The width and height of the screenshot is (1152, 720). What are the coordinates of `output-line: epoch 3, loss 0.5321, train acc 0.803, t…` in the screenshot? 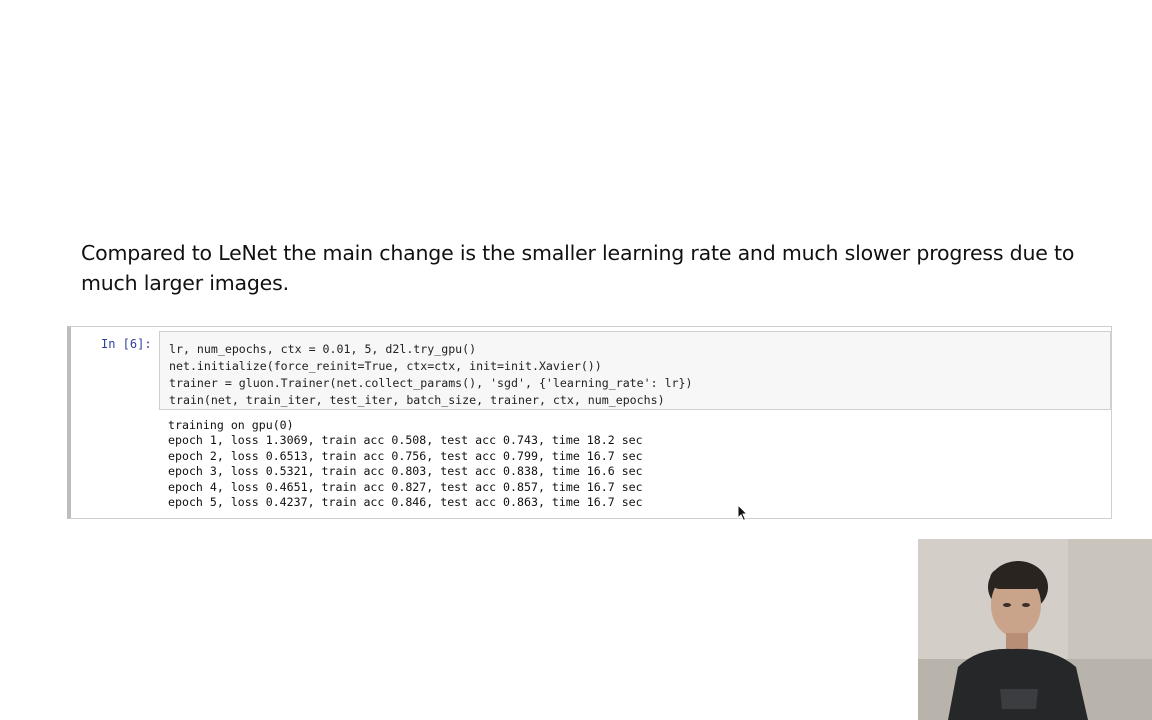 It's located at (405, 471).